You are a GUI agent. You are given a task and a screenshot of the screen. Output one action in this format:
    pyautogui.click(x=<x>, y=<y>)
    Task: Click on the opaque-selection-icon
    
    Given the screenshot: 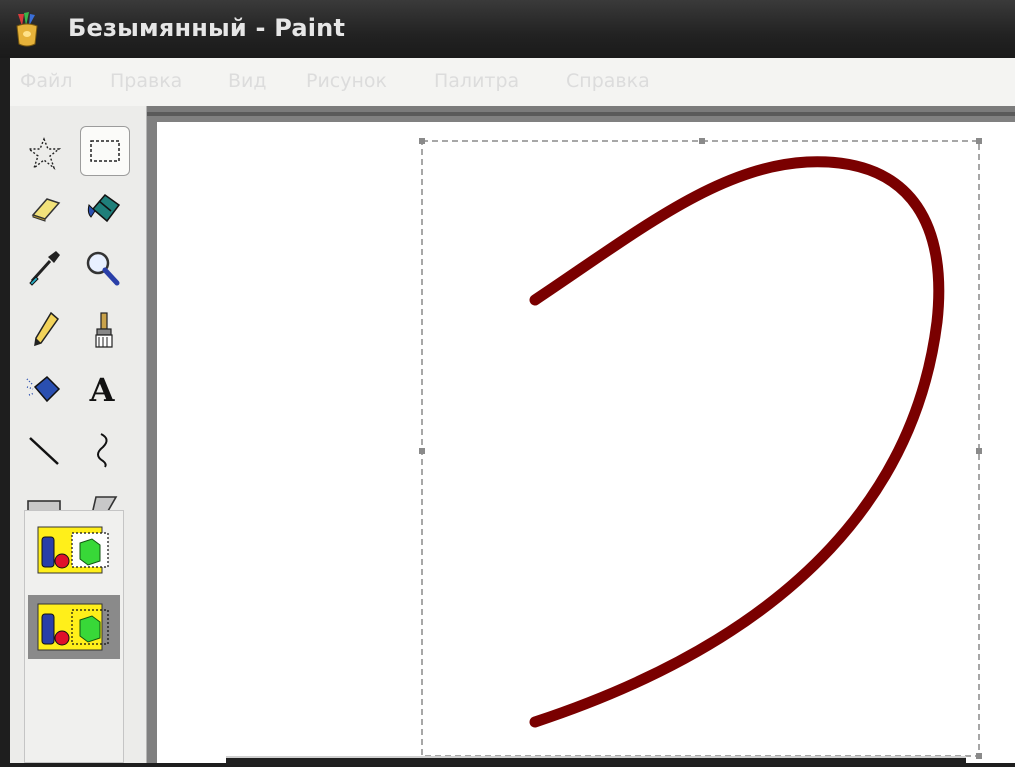 What is the action you would take?
    pyautogui.click(x=73, y=550)
    